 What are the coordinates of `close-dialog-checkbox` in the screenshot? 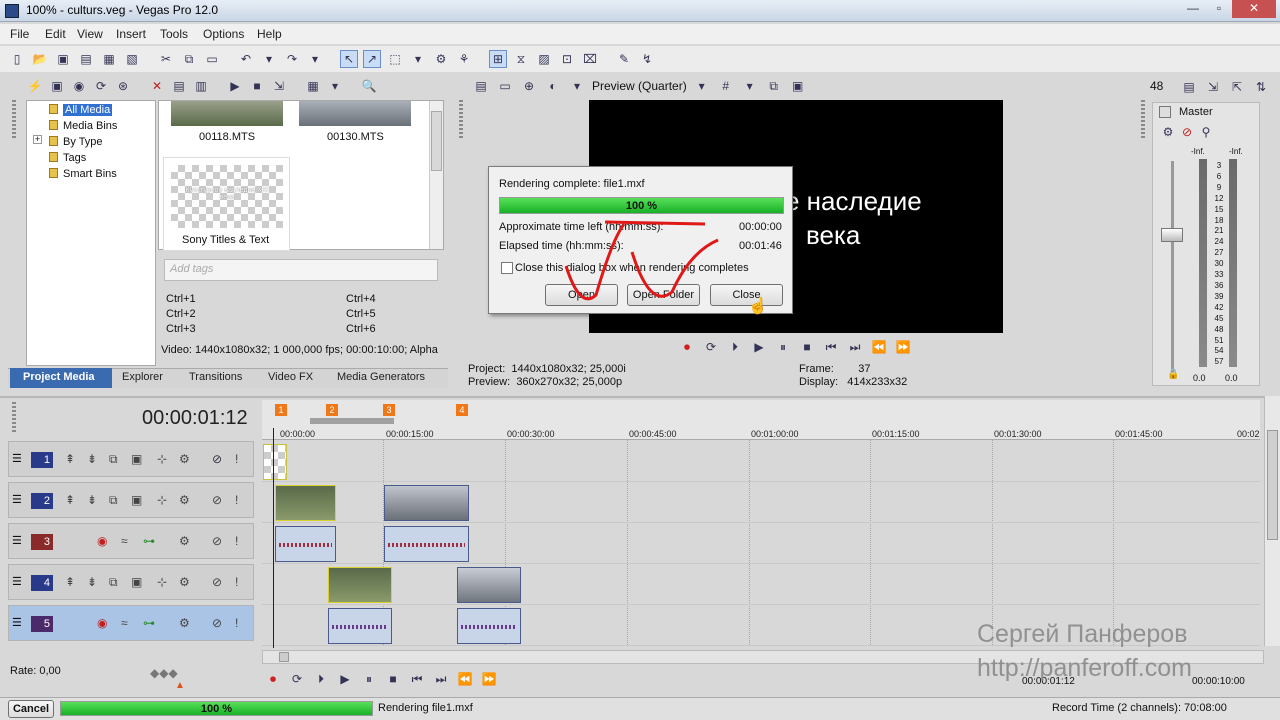 It's located at (507, 268).